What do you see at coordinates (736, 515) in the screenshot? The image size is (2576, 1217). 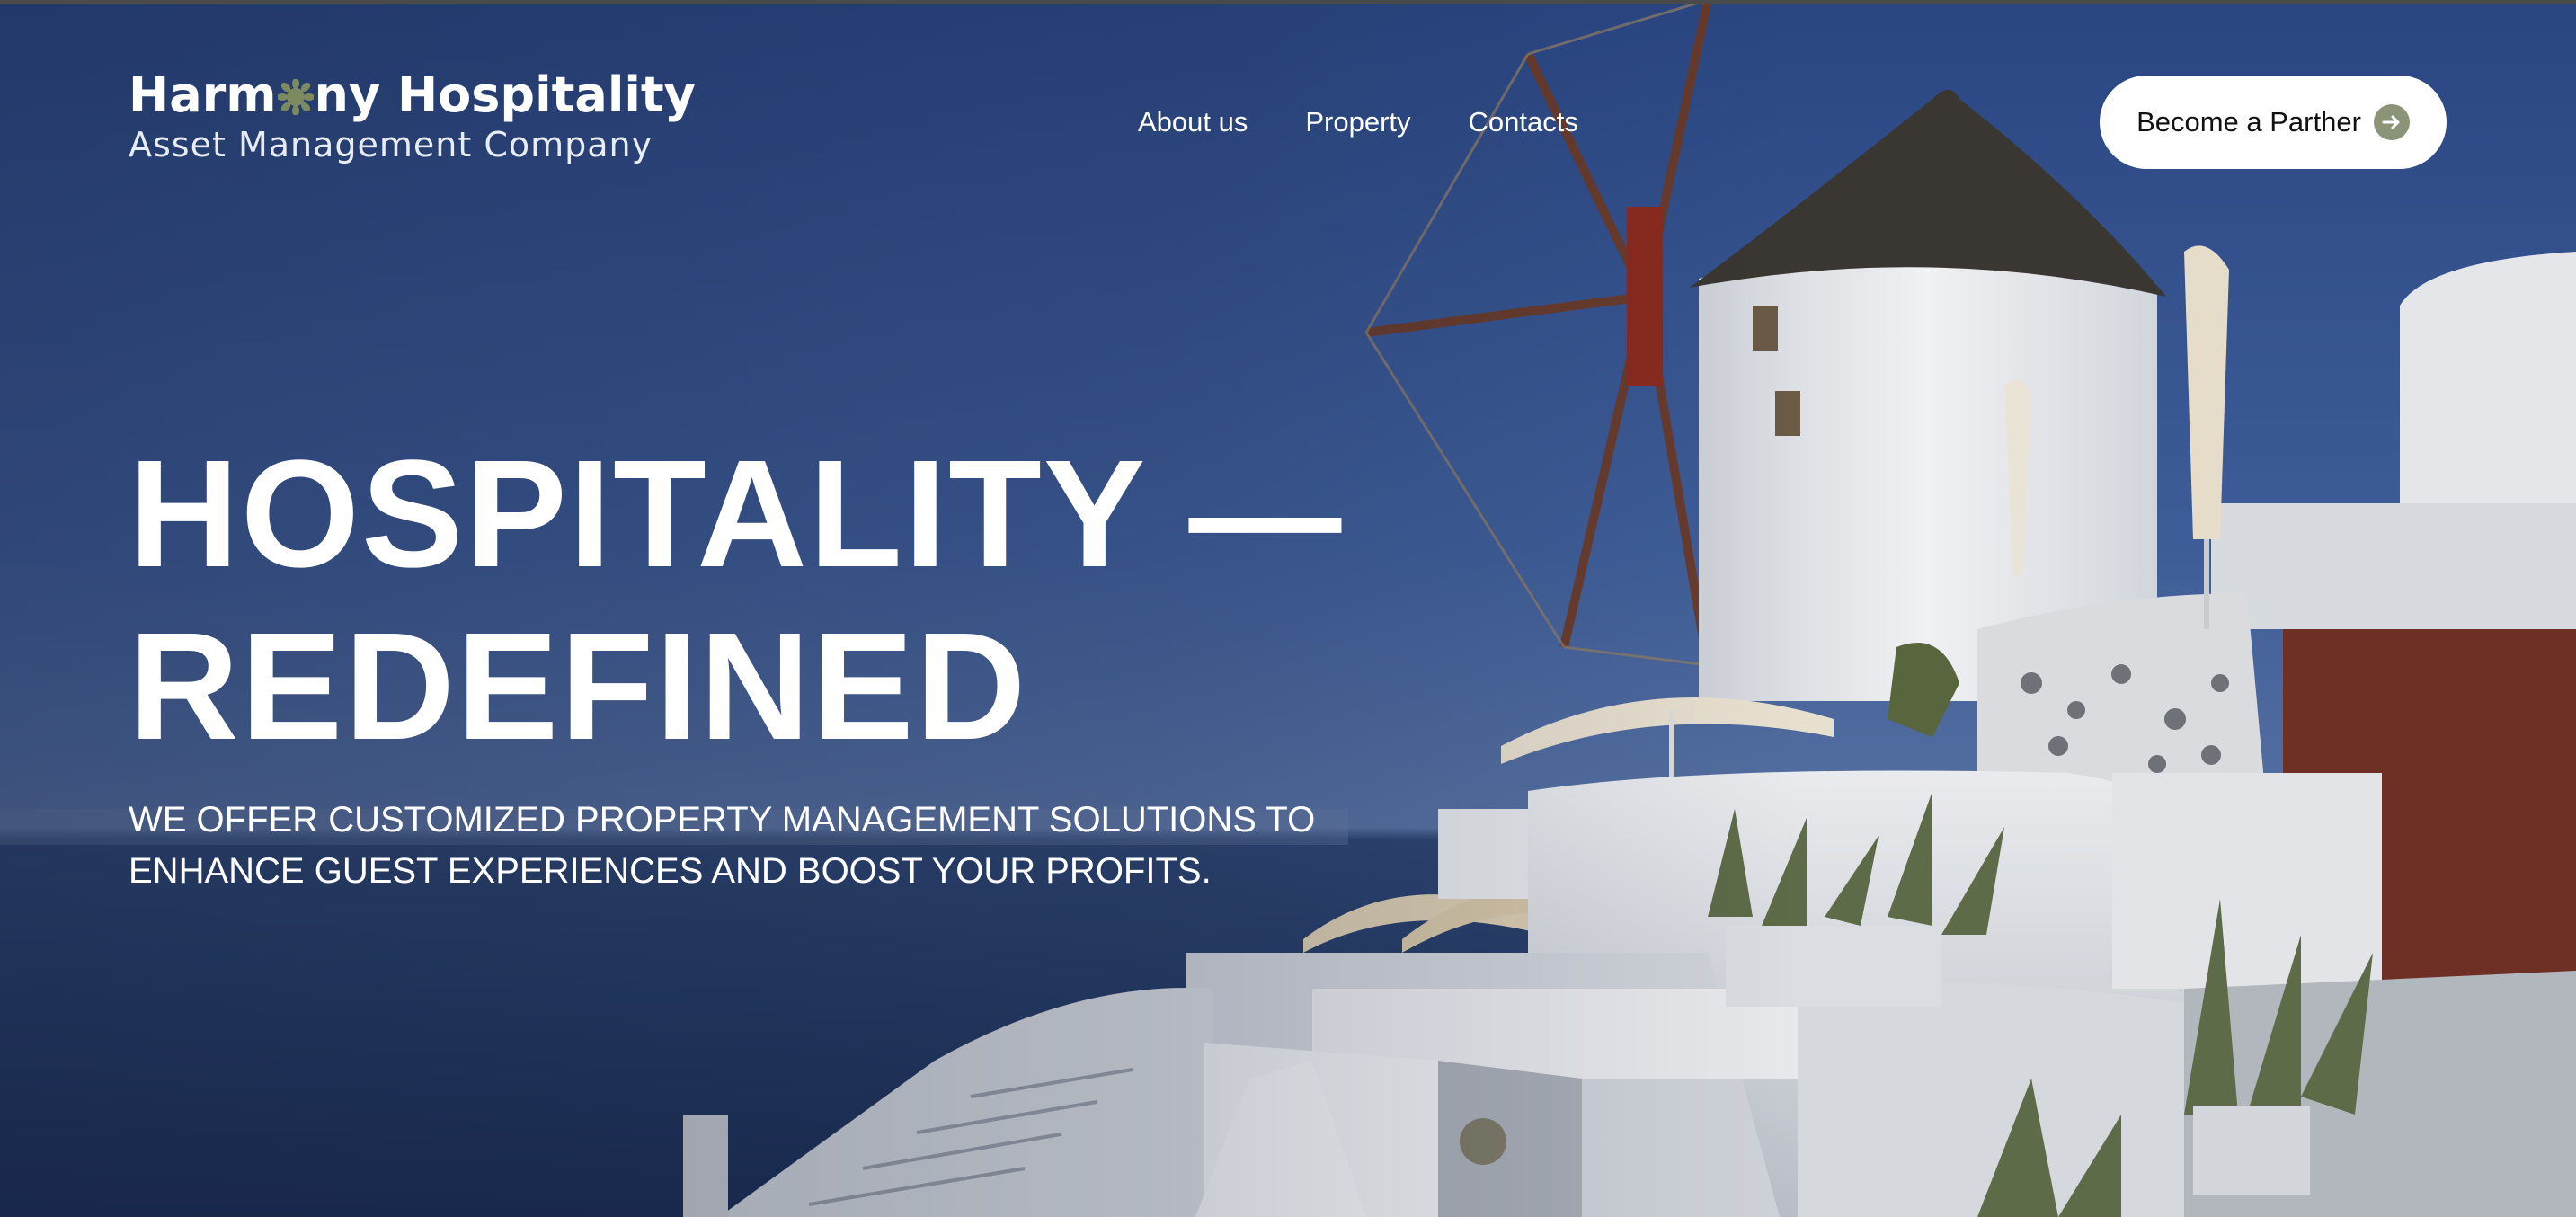 I see `hero-headline-line1: HOSPITALITY —` at bounding box center [736, 515].